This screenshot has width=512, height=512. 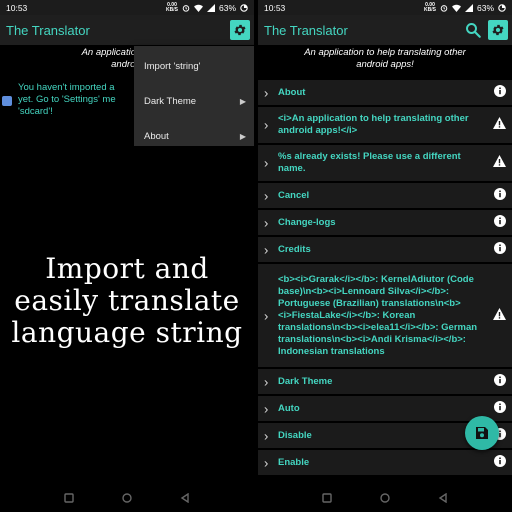 I want to click on list-item-label: Auto, so click(x=289, y=408).